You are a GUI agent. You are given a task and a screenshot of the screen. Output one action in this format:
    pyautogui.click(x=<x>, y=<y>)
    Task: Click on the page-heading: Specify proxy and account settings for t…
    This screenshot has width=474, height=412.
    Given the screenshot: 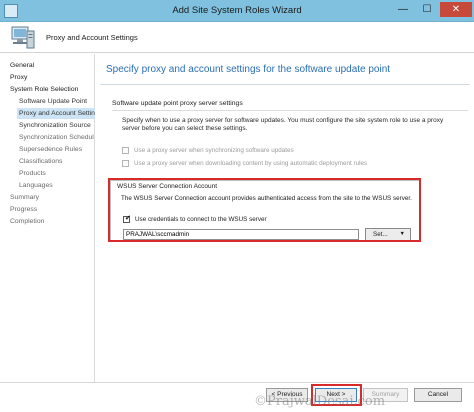 What is the action you would take?
    pyautogui.click(x=248, y=69)
    